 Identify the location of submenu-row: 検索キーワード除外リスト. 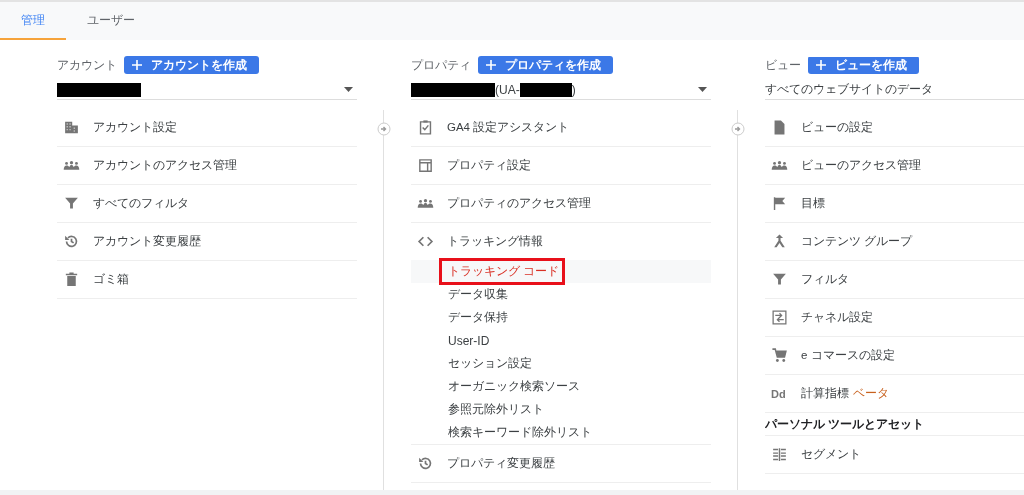
(561, 432).